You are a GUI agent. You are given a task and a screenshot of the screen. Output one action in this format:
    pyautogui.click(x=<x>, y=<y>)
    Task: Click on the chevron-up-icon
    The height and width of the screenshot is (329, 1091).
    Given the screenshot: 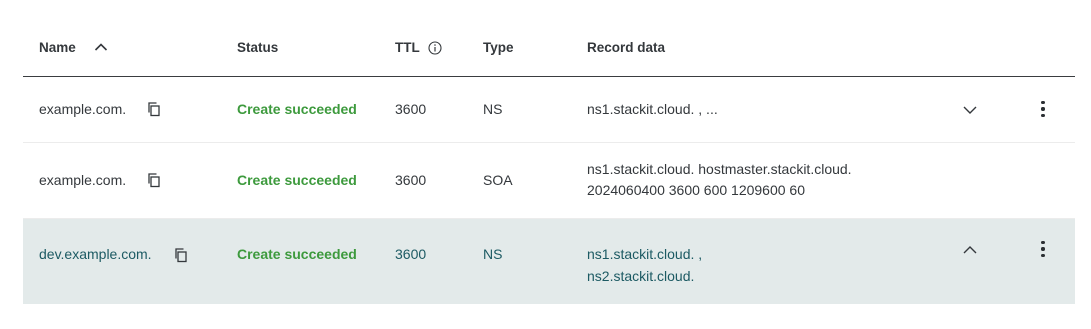 What is the action you would take?
    pyautogui.click(x=970, y=250)
    